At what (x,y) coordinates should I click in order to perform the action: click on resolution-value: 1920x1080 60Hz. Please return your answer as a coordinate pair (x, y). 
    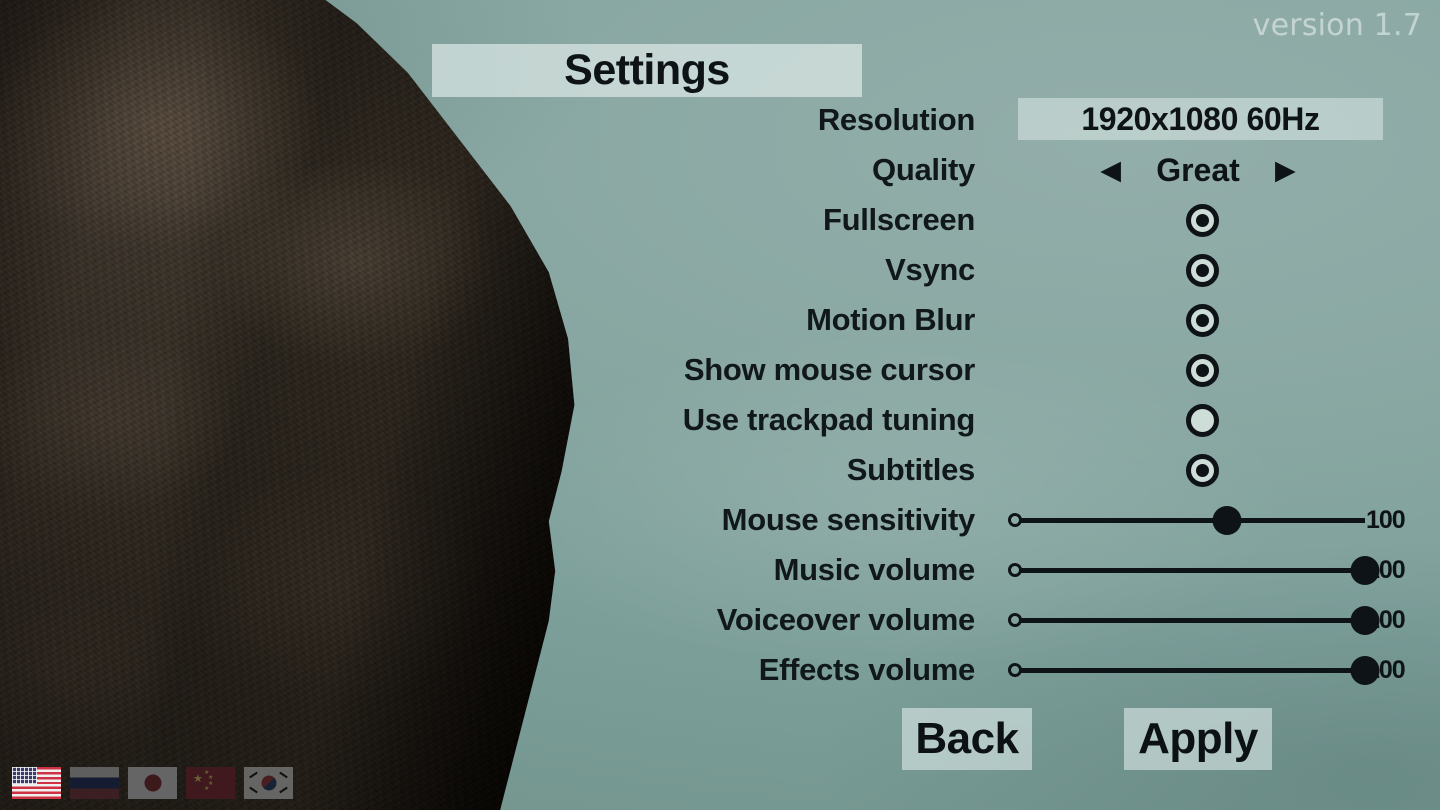
    Looking at the image, I should click on (1200, 118).